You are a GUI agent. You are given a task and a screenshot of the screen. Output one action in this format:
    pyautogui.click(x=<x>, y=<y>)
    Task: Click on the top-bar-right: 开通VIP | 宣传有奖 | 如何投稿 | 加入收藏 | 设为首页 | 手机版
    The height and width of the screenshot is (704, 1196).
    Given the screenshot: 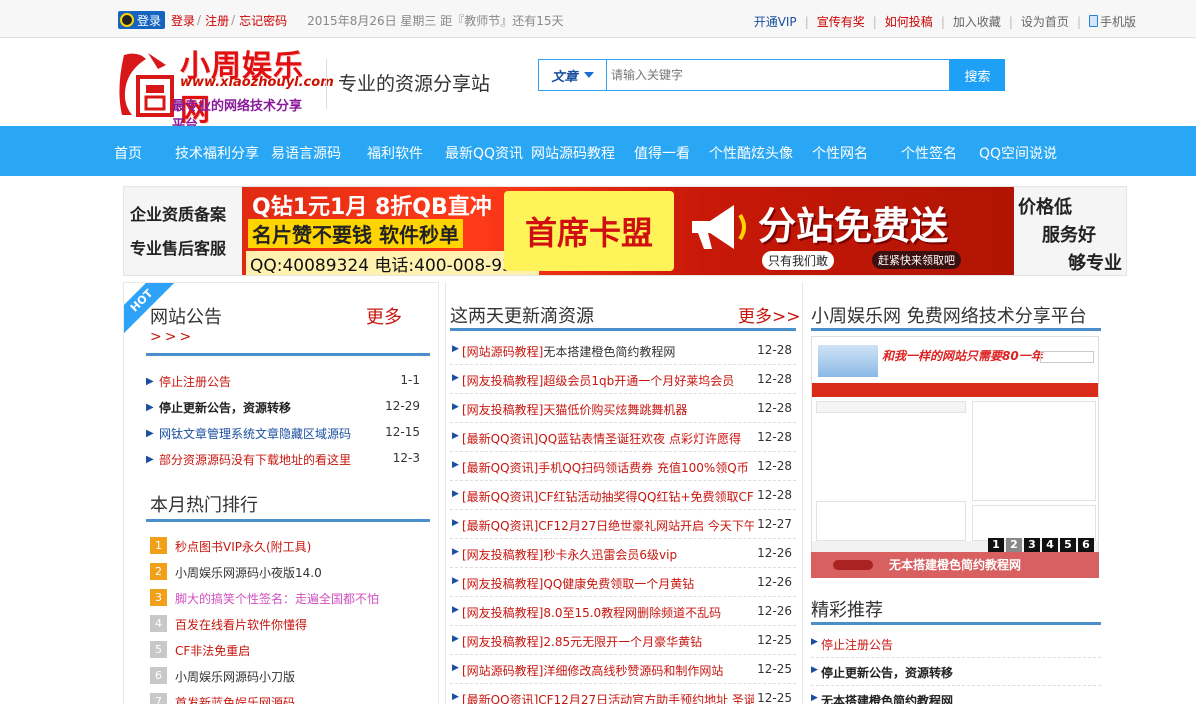 What is the action you would take?
    pyautogui.click(x=941, y=21)
    